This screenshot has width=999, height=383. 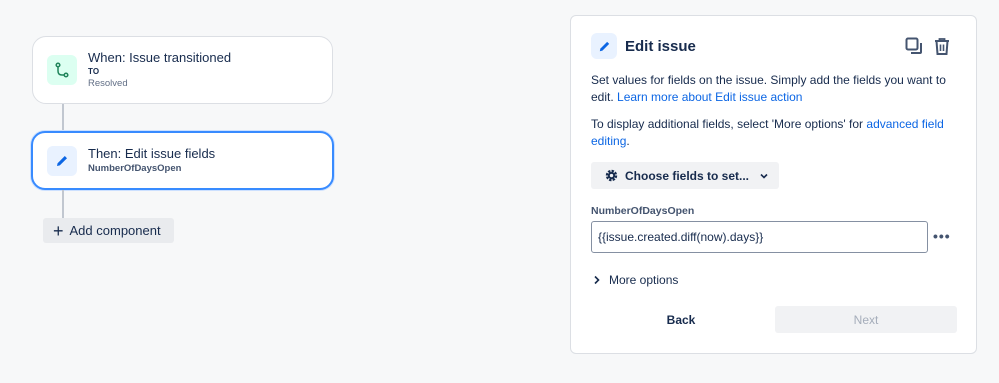 I want to click on more-options-toggle: More options, so click(x=635, y=280).